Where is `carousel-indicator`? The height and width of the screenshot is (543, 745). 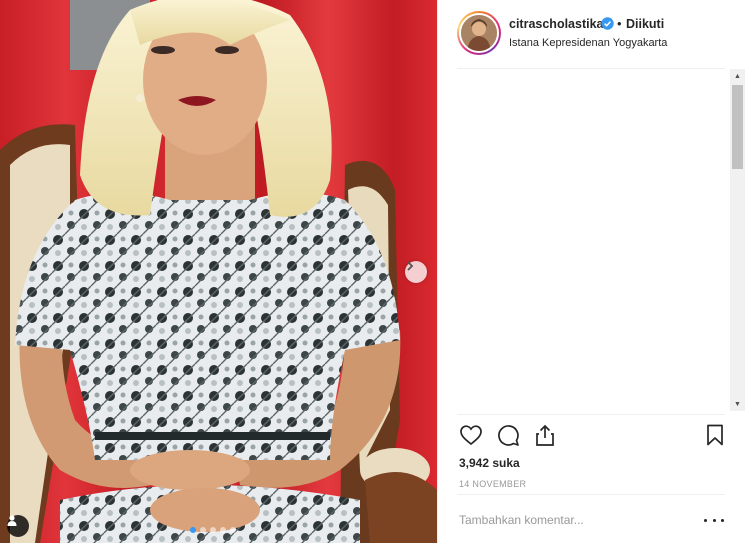 carousel-indicator is located at coordinates (213, 530).